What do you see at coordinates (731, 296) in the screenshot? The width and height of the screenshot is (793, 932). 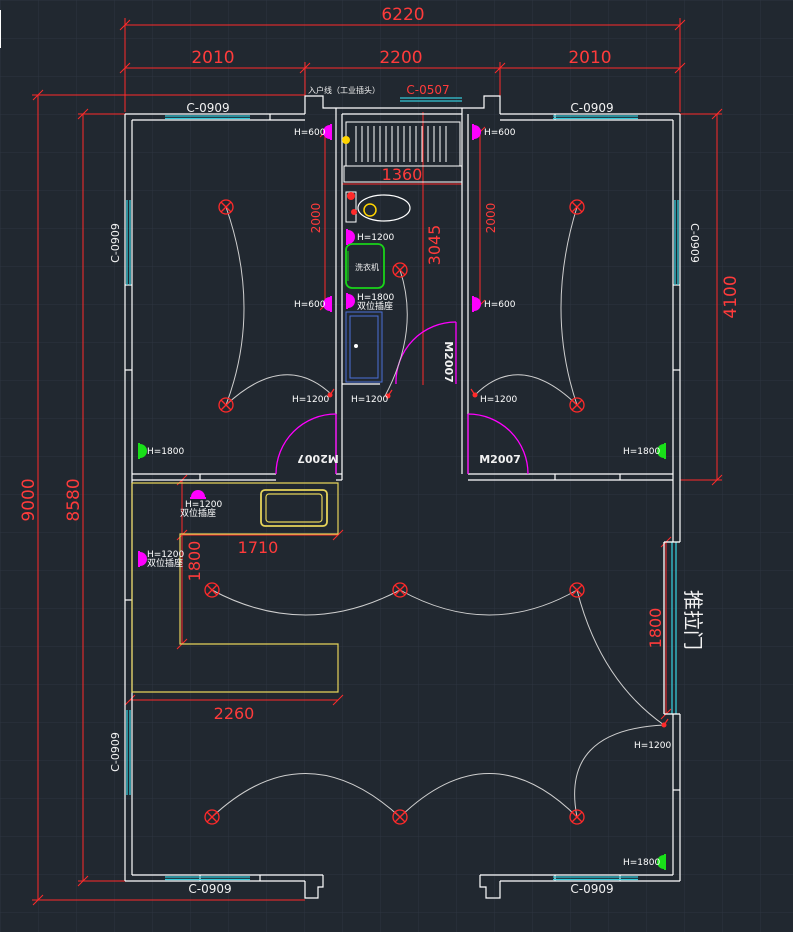 I see `dim-right-upper: 4100` at bounding box center [731, 296].